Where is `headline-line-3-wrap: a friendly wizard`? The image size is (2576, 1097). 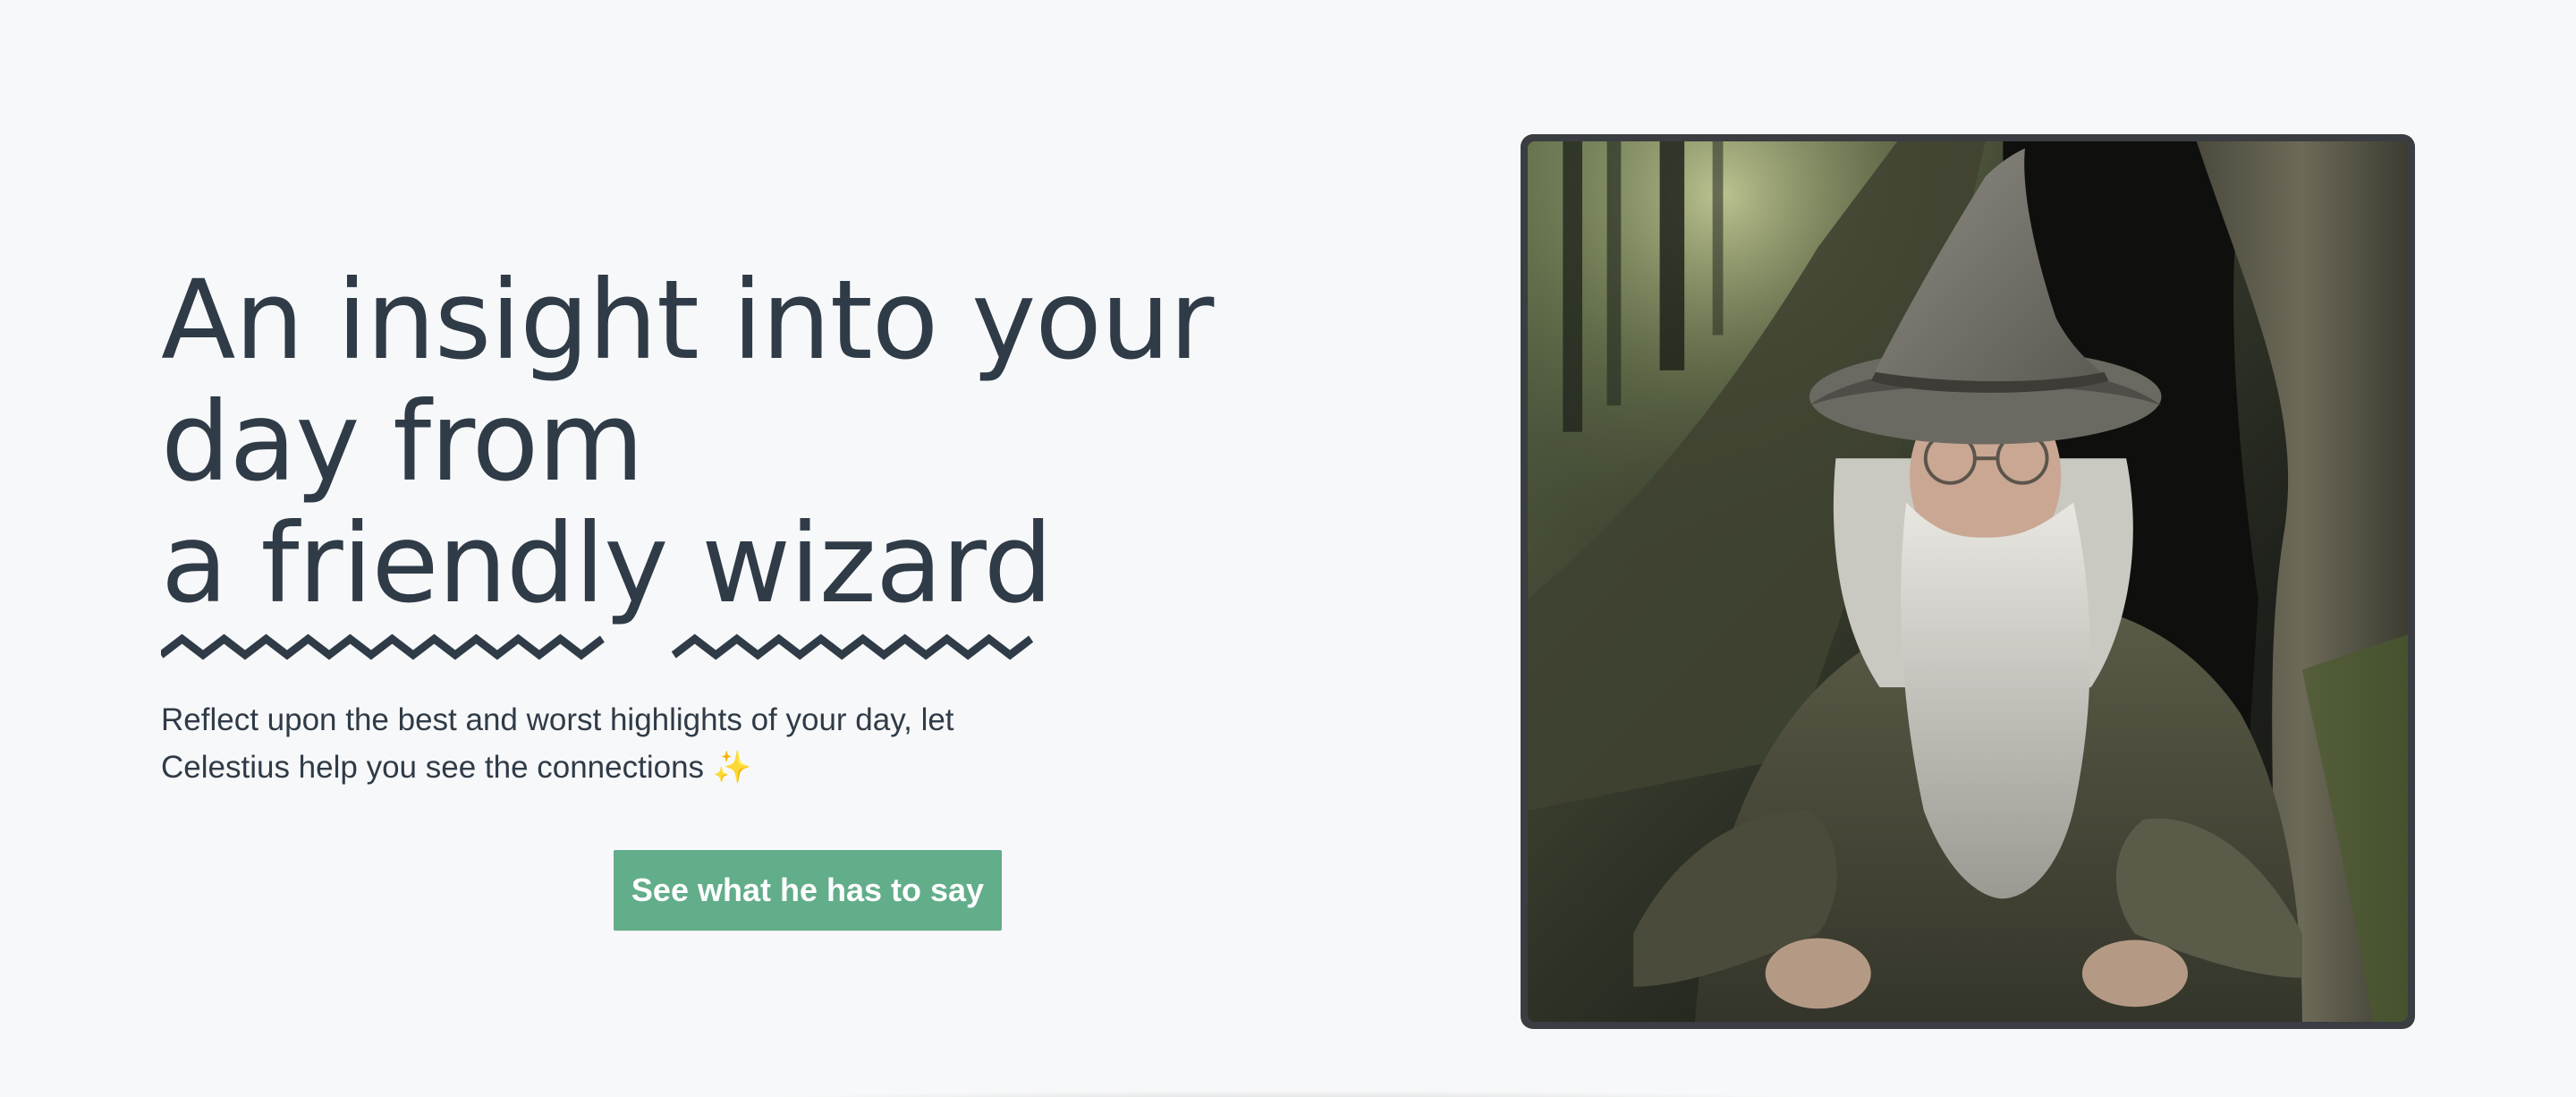 headline-line-3-wrap: a friendly wizard is located at coordinates (751, 580).